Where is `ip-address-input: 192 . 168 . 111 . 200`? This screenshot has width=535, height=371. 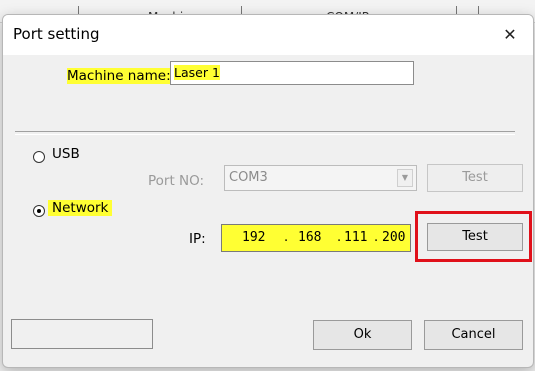
ip-address-input: 192 . 168 . 111 . 200 is located at coordinates (316, 238).